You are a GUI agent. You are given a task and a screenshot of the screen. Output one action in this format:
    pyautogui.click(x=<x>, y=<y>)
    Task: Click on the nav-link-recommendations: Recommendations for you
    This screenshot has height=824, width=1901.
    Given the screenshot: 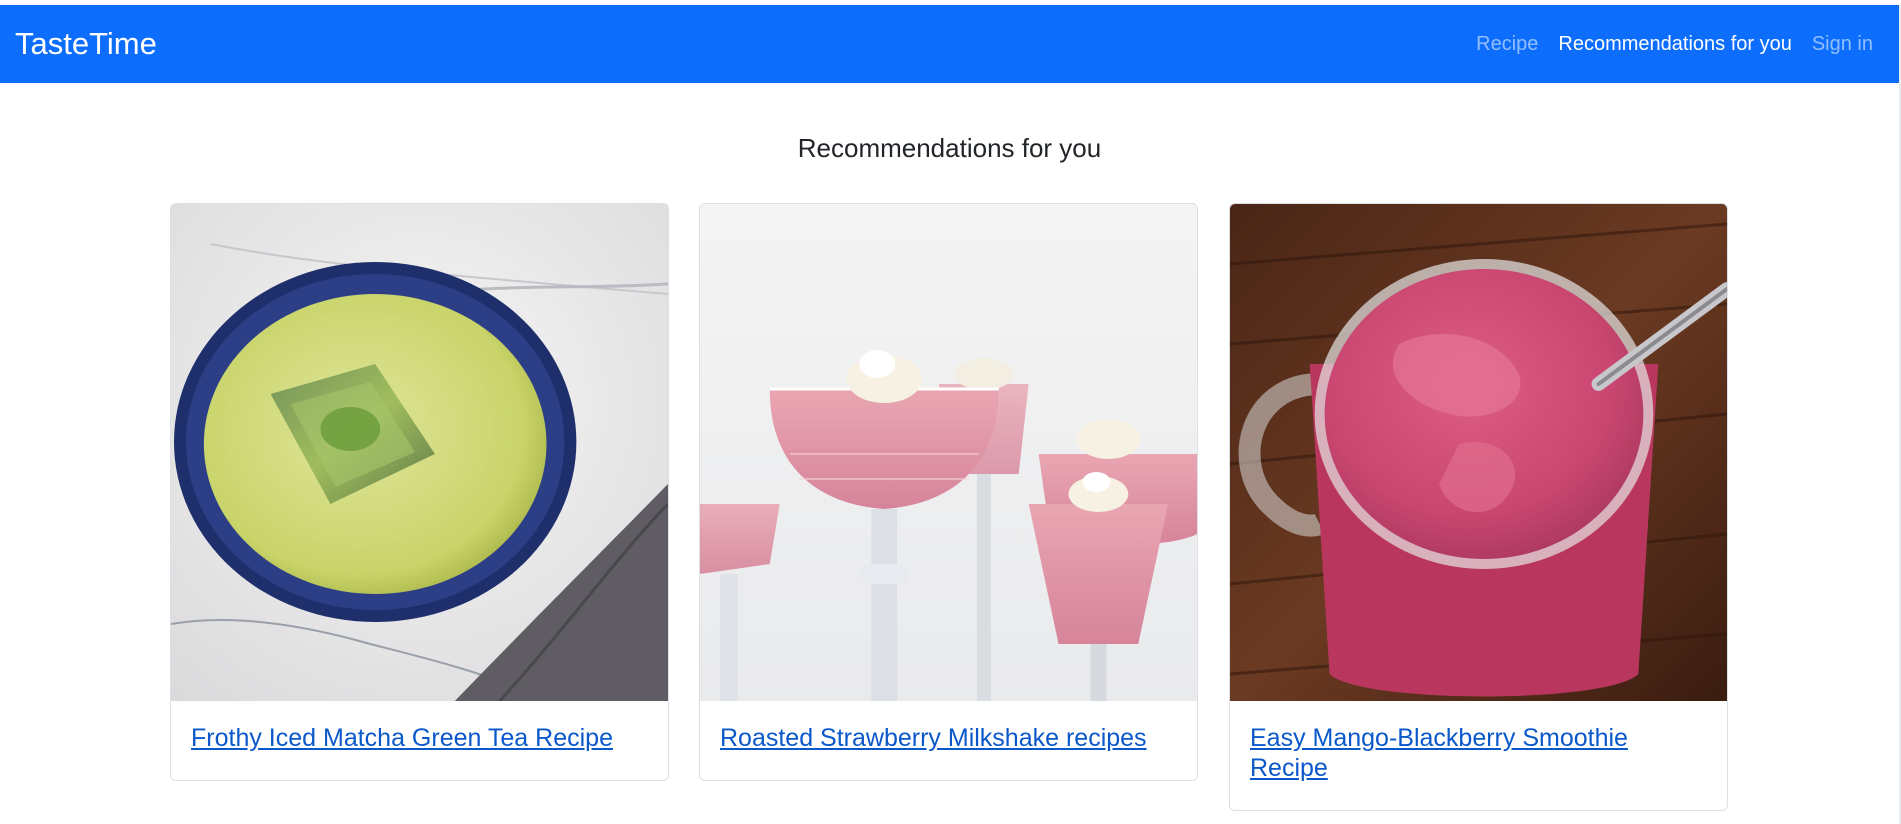 What is the action you would take?
    pyautogui.click(x=1674, y=44)
    